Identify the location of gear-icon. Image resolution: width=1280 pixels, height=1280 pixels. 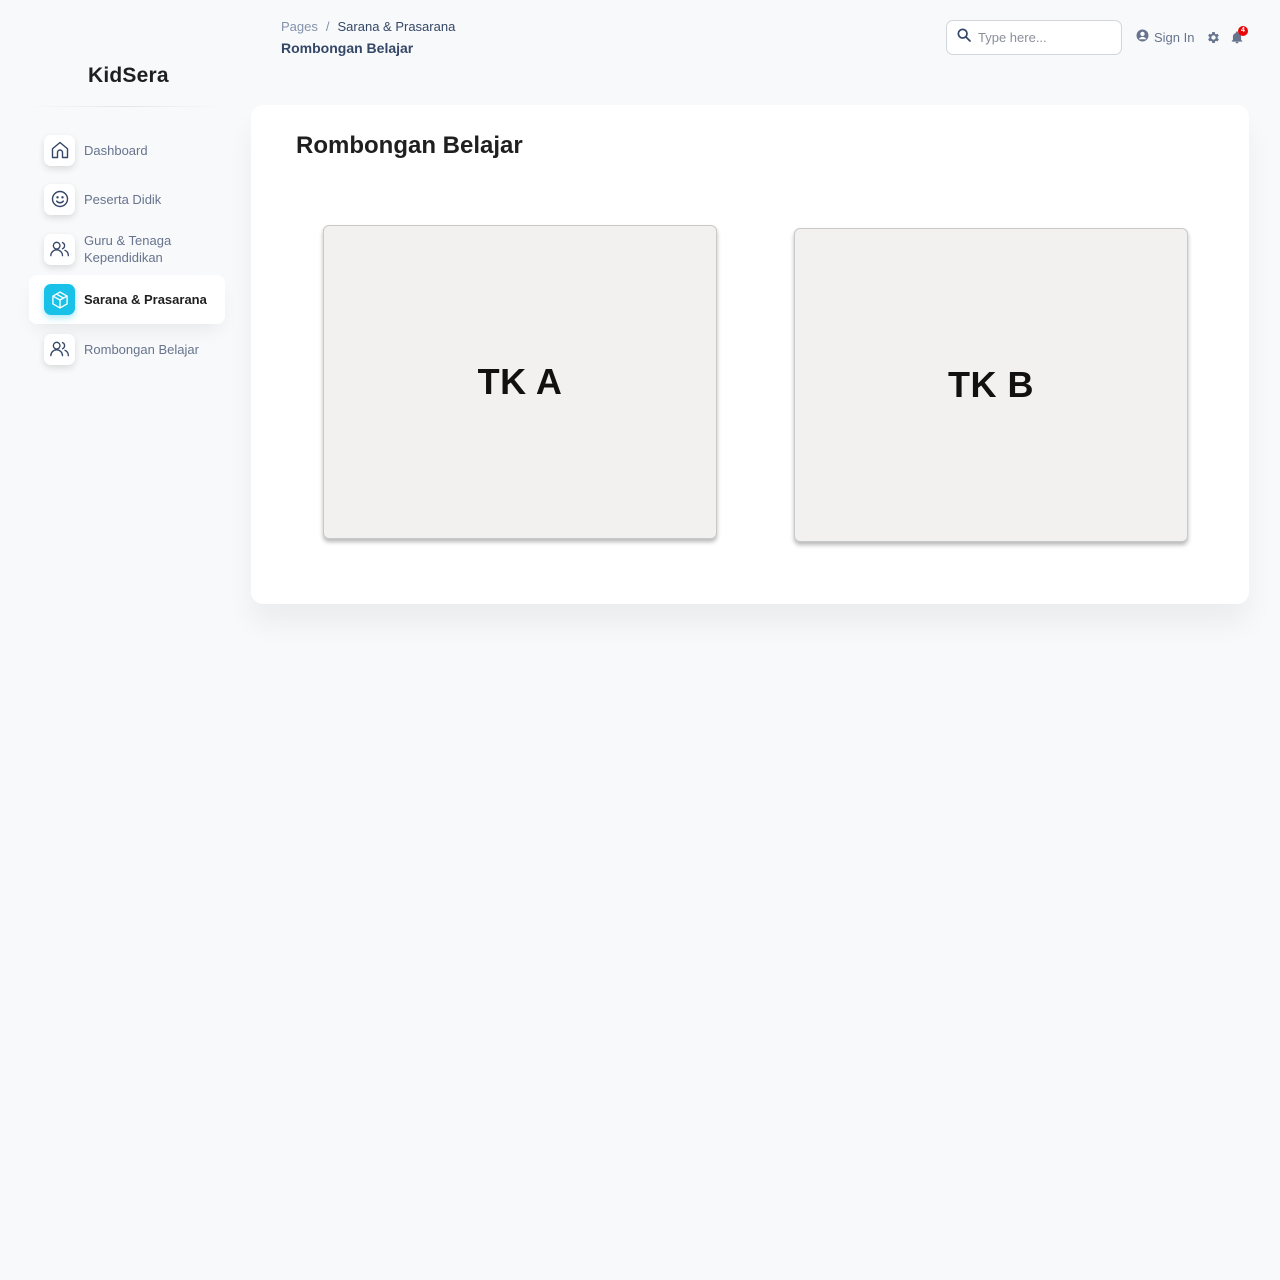
(1213, 40).